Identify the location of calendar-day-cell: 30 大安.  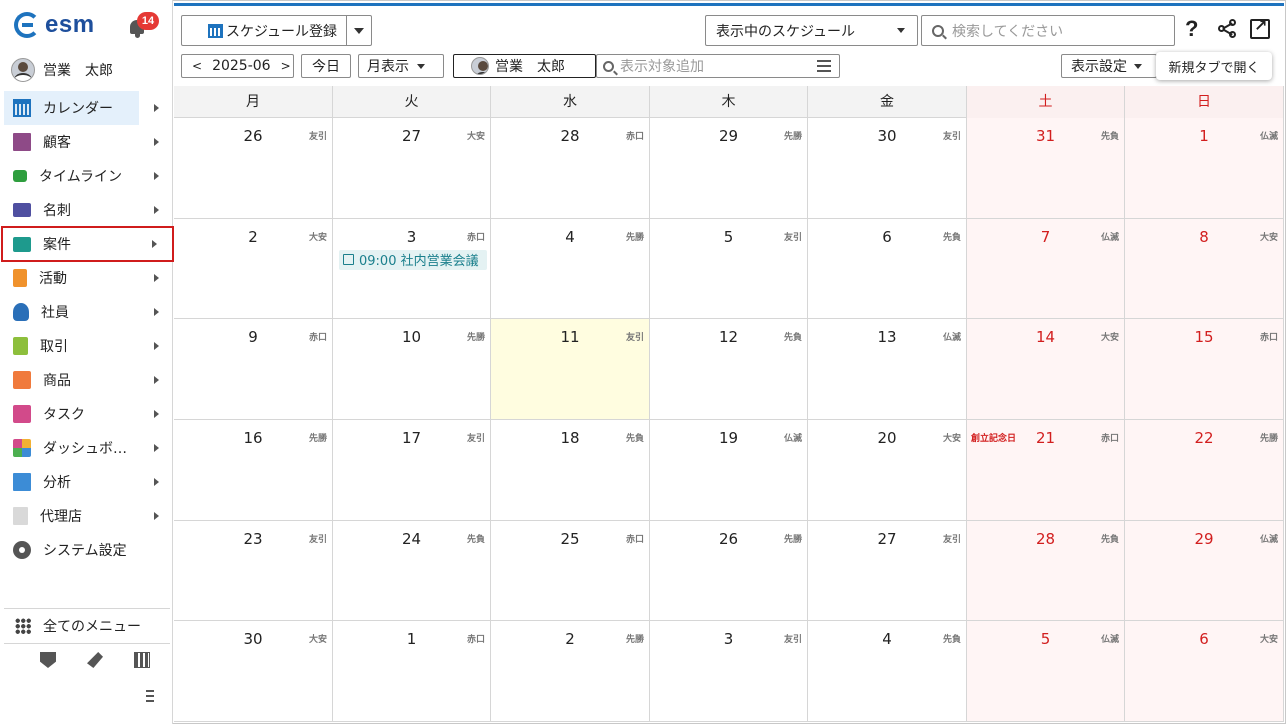
(253, 671).